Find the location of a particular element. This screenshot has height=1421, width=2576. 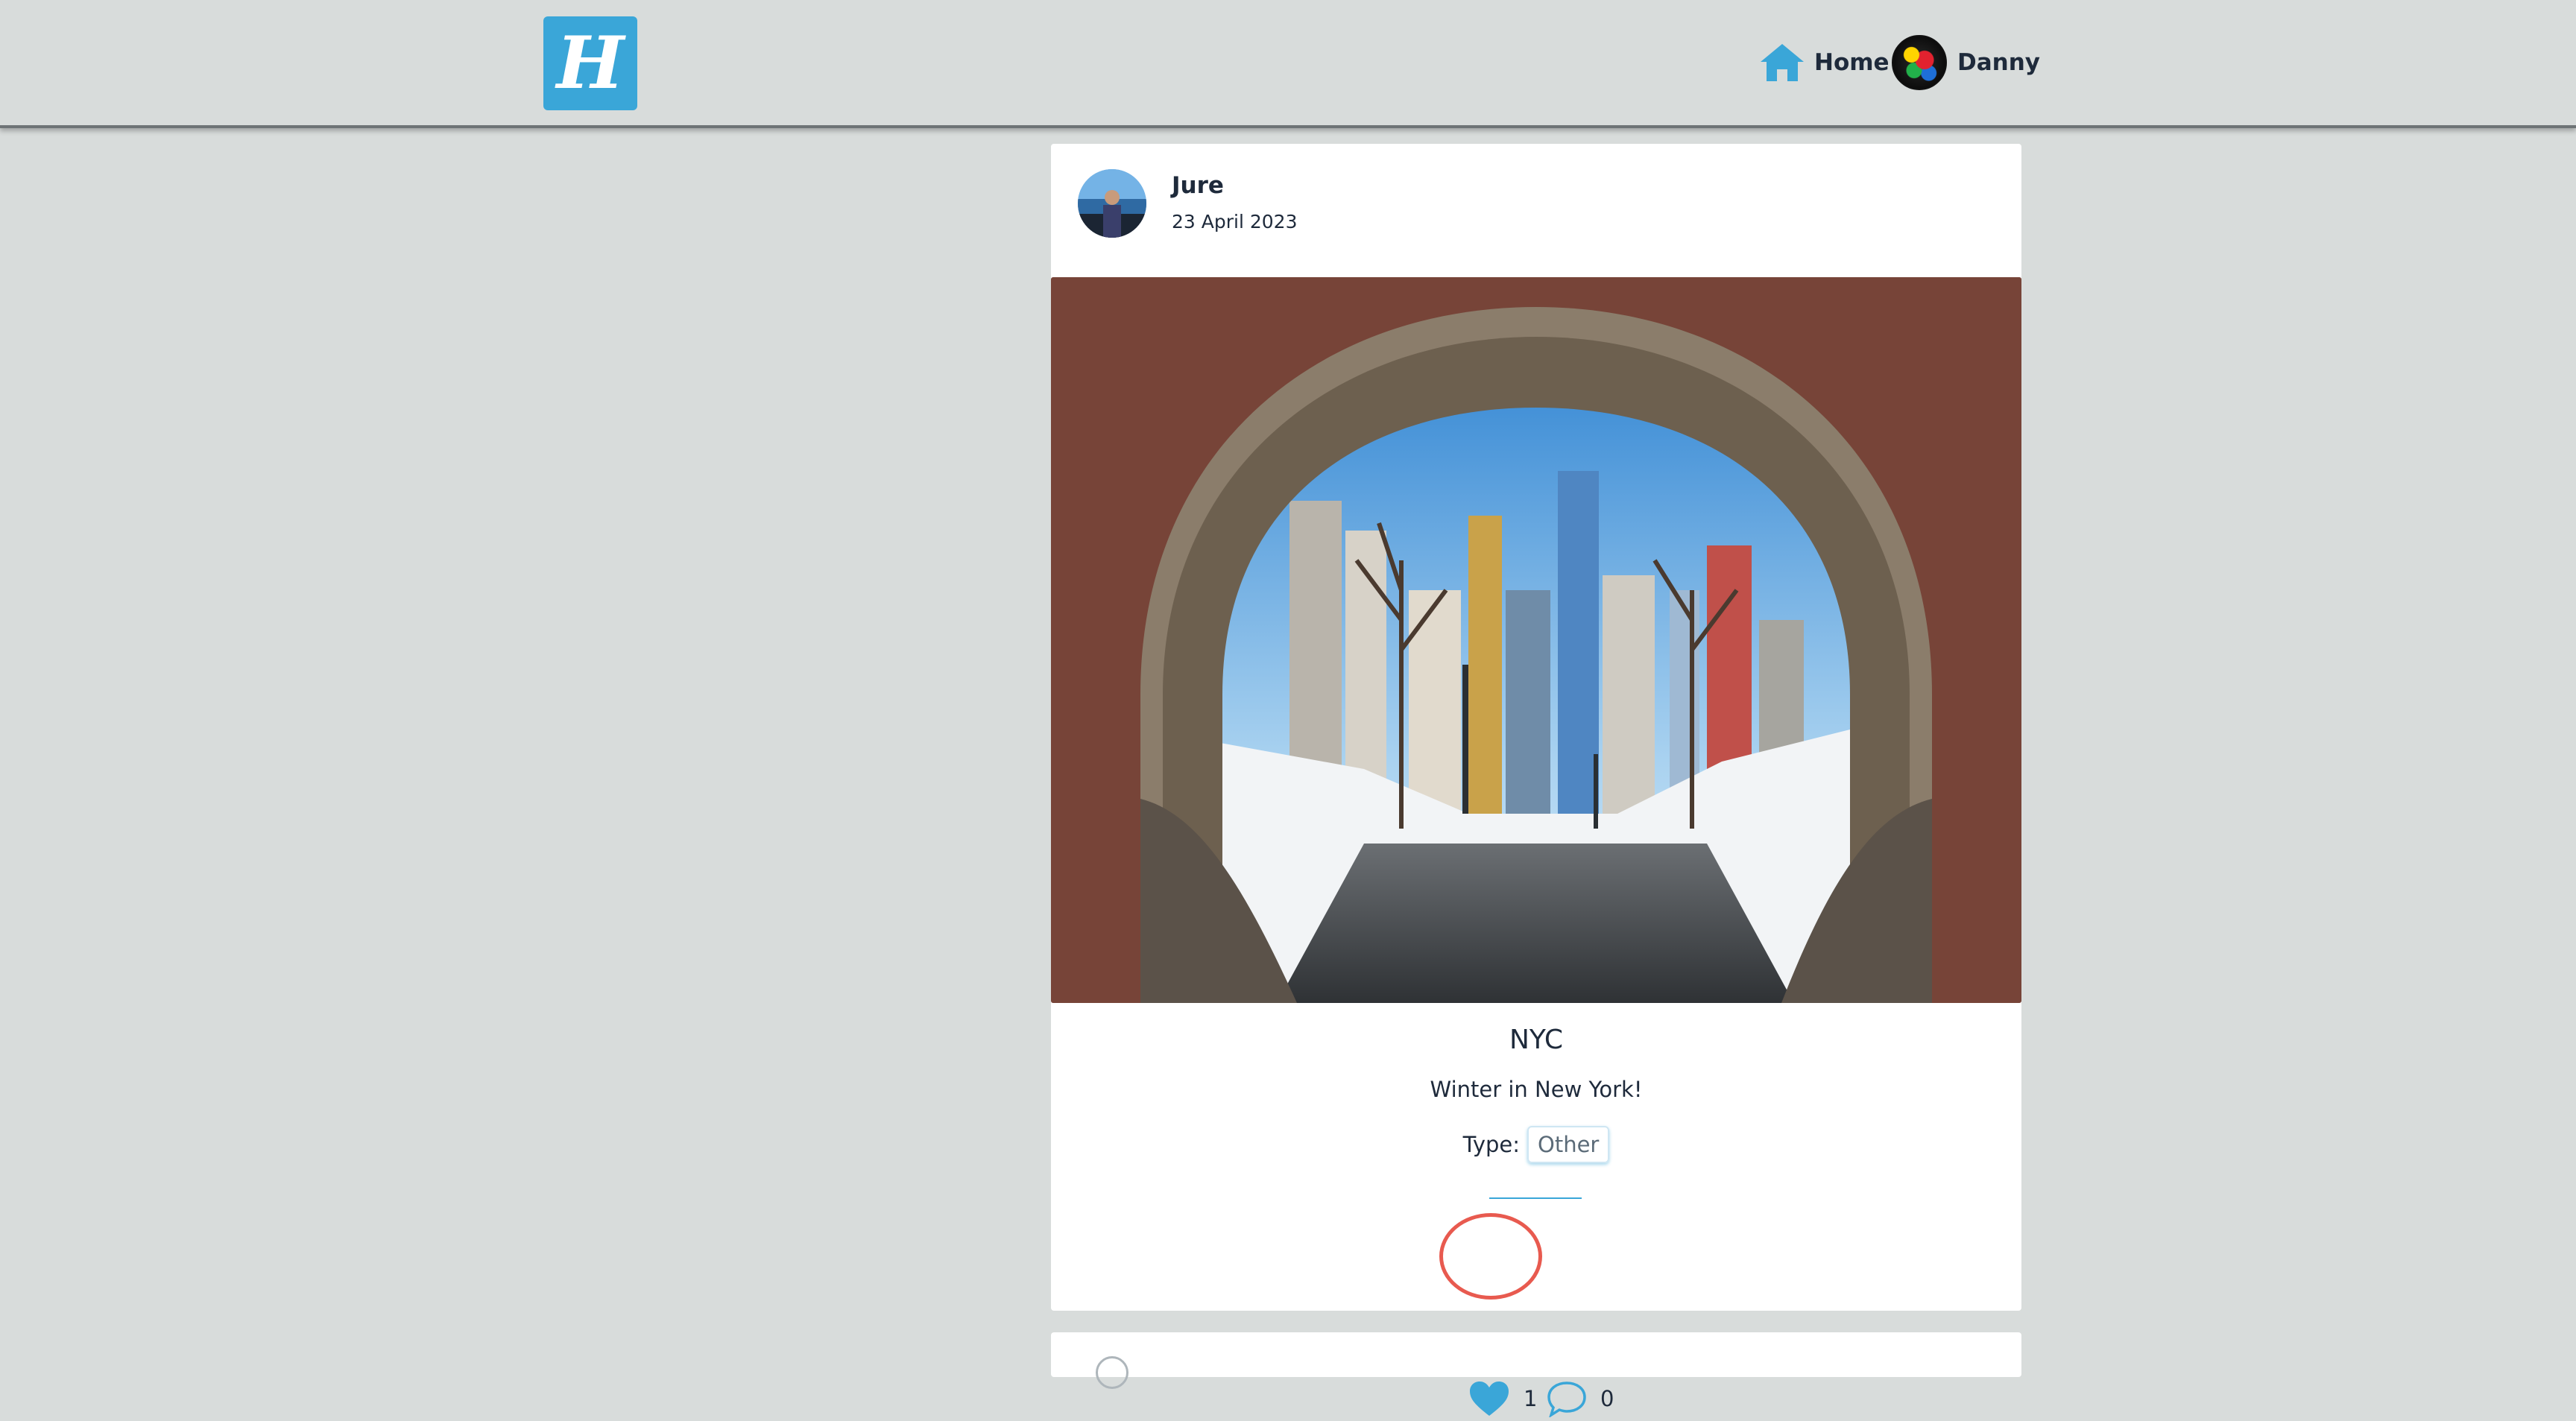

comment-button: 0 is located at coordinates (1580, 1399).